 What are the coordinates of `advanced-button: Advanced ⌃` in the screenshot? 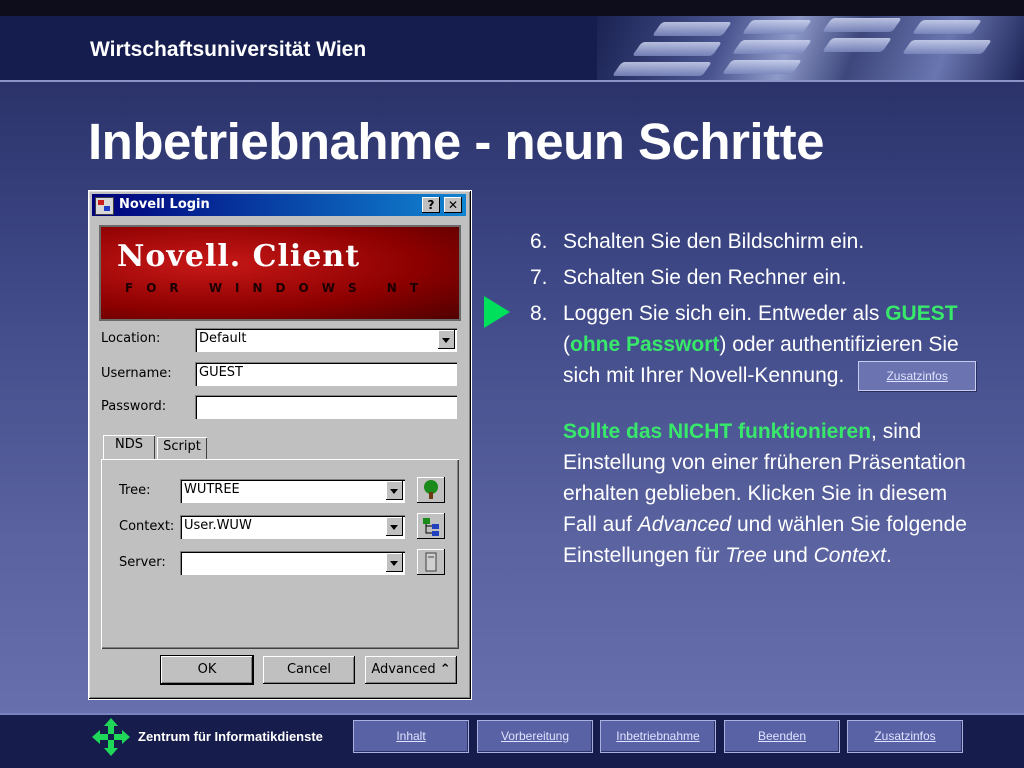 It's located at (411, 670).